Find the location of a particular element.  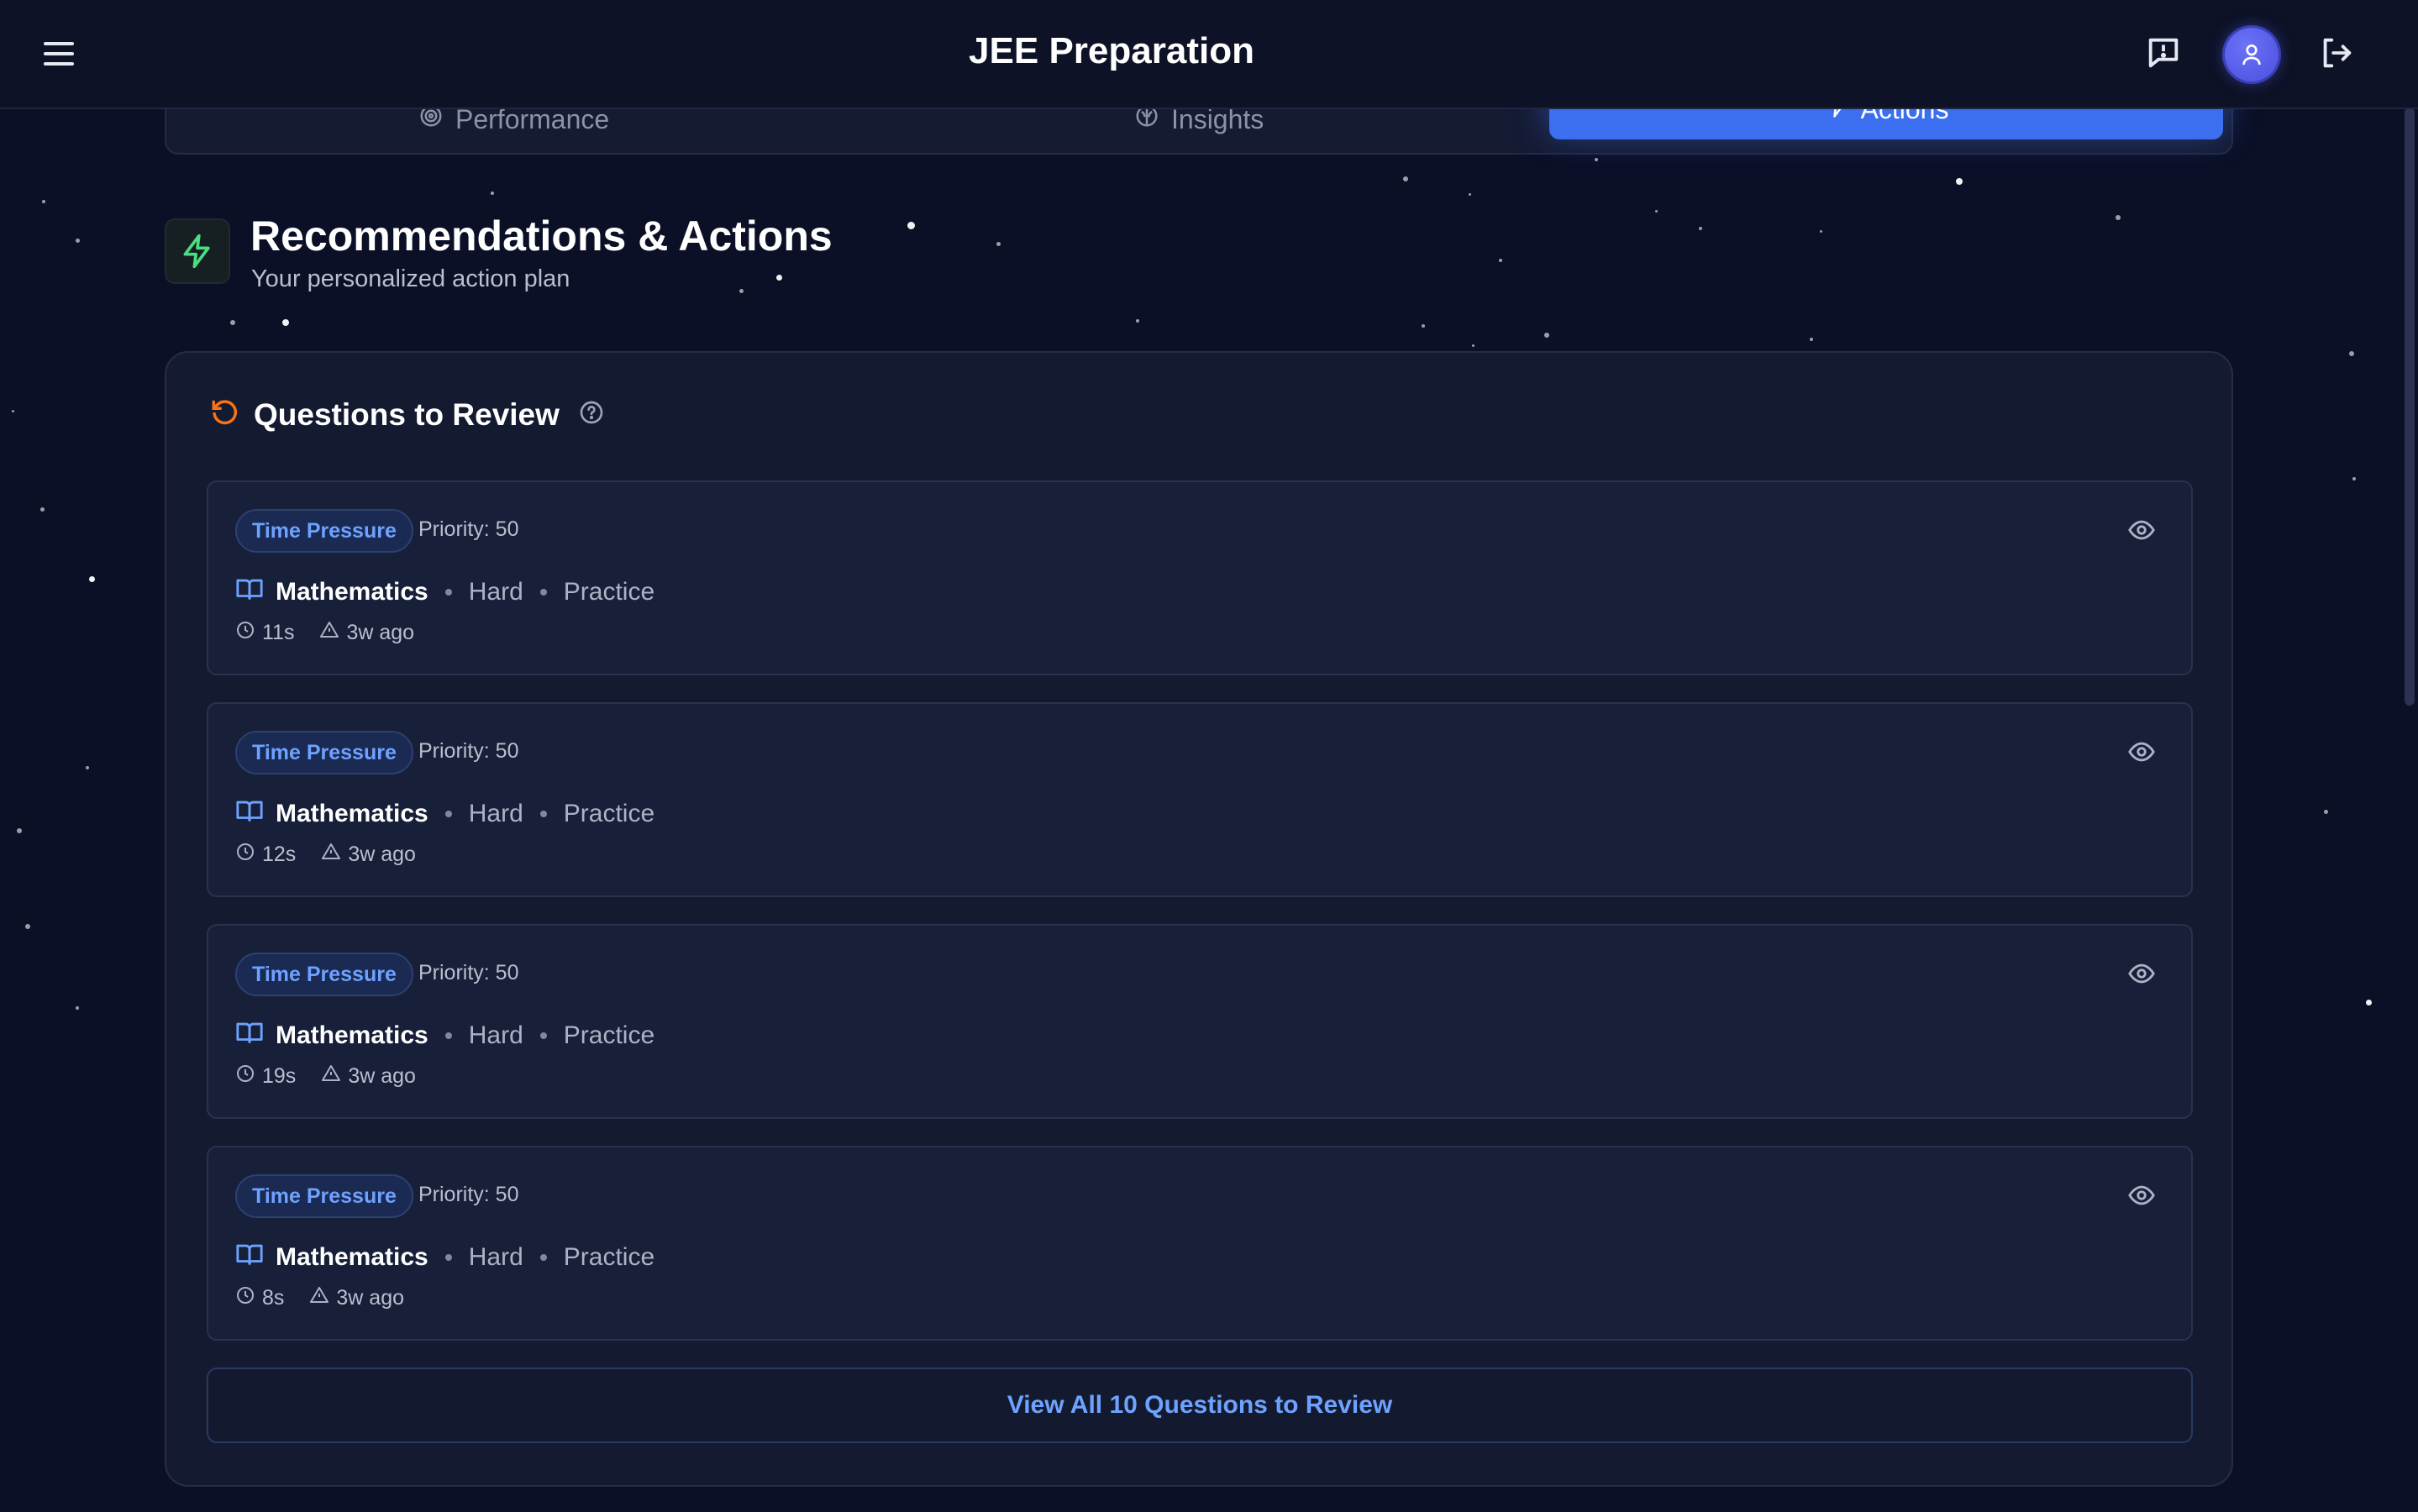

card-title: Questions to Review is located at coordinates (407, 414).